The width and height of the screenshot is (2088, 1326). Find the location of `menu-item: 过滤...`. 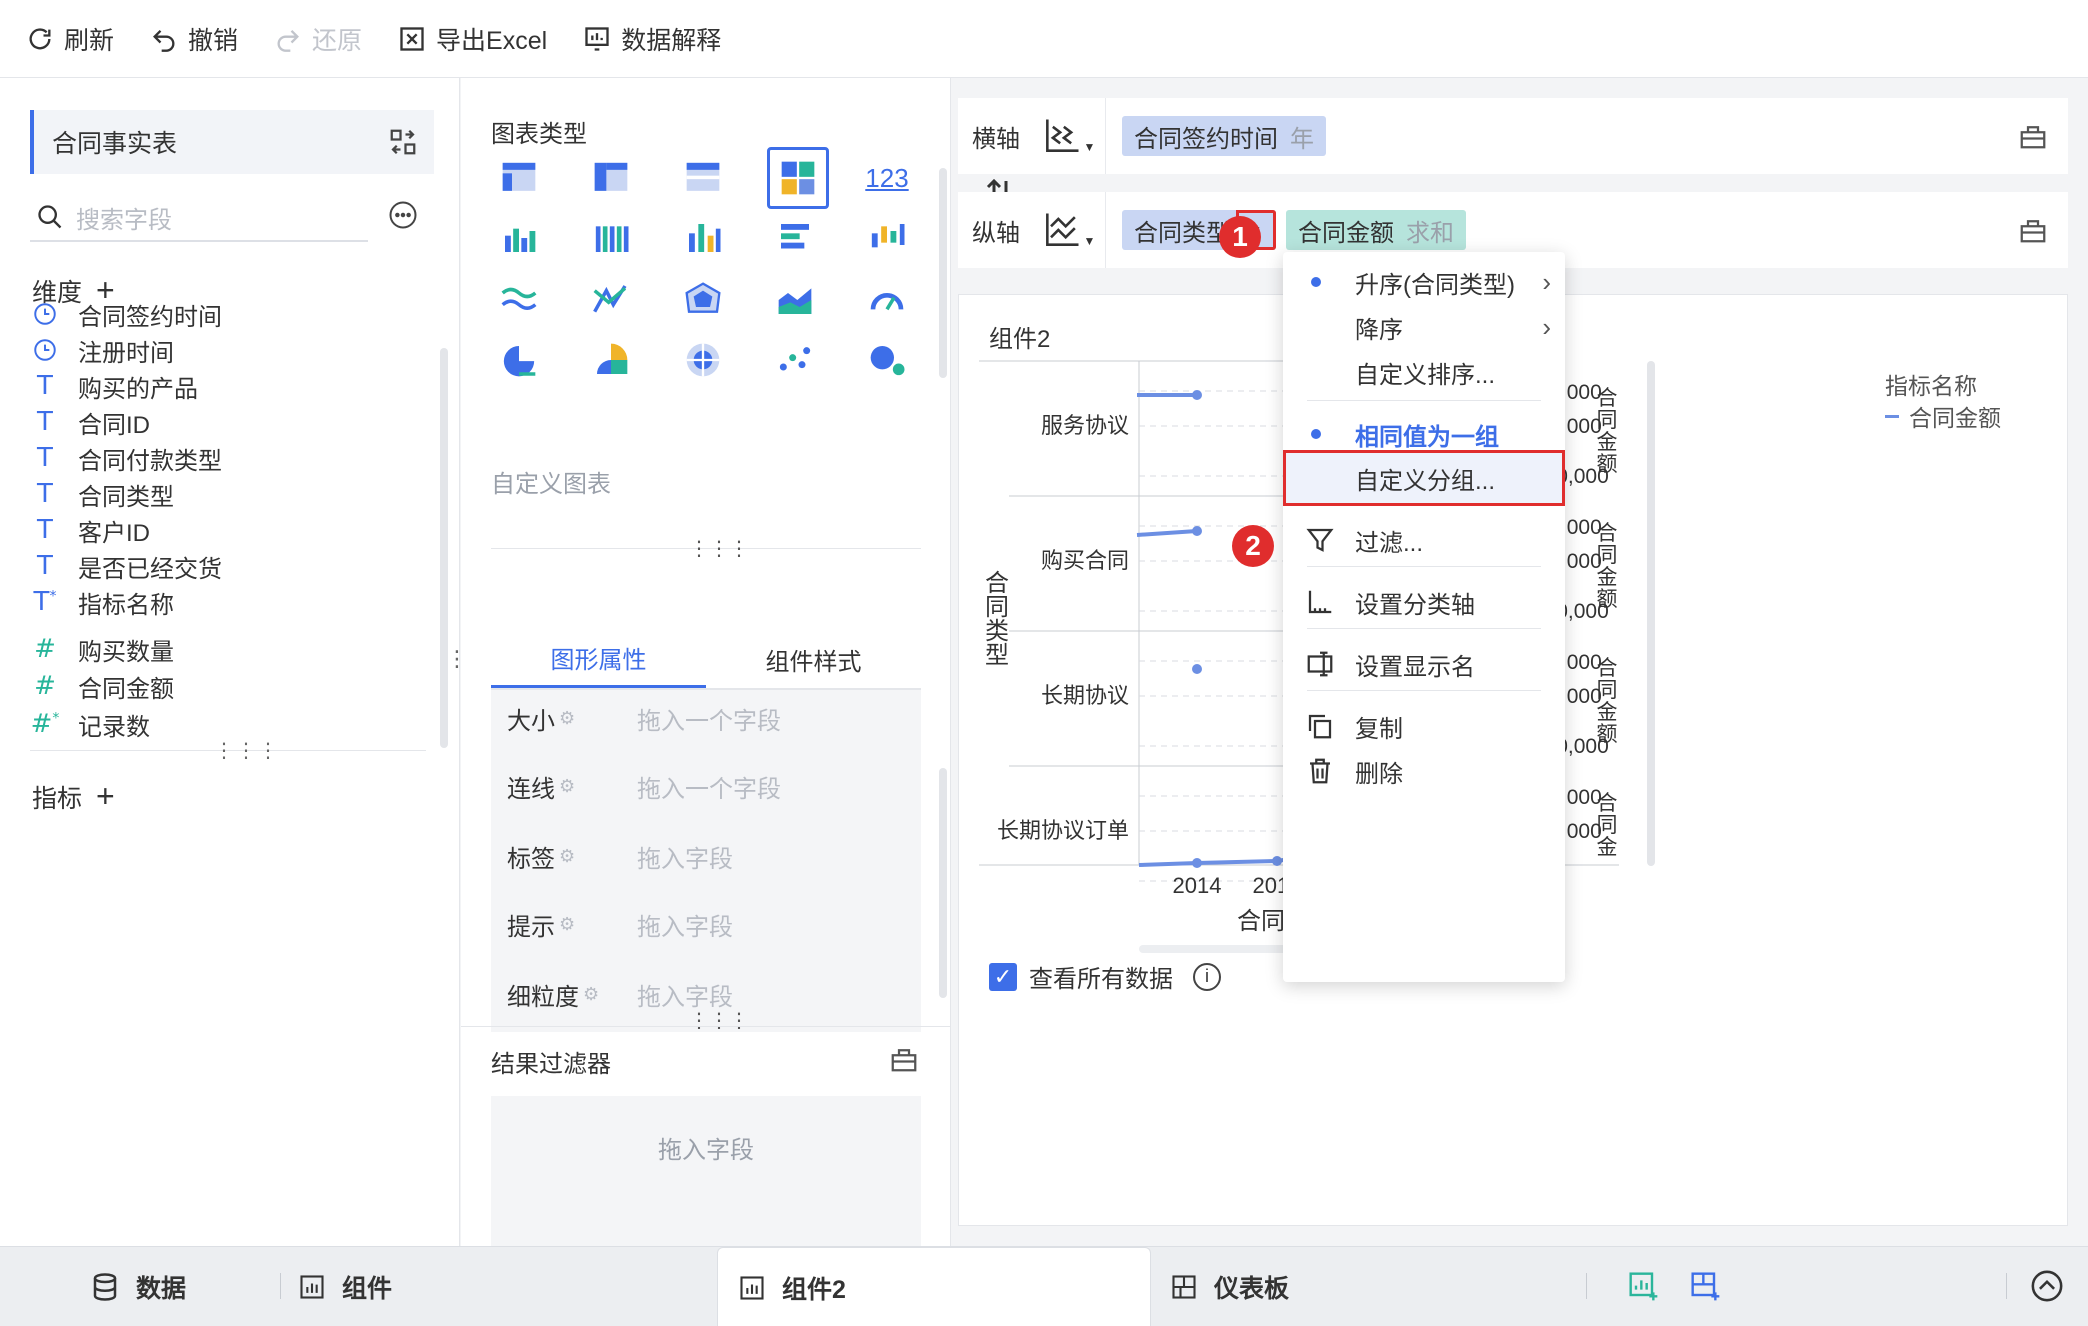

menu-item: 过滤... is located at coordinates (1424, 540).